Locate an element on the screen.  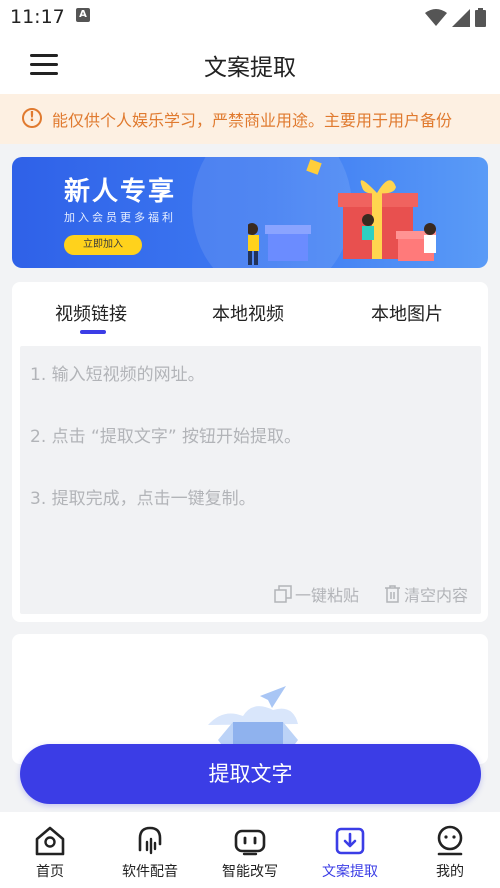
notice-bar: ! 能仅供个人娱乐学习，严禁商业用途。主要用于用户备份 is located at coordinates (250, 119).